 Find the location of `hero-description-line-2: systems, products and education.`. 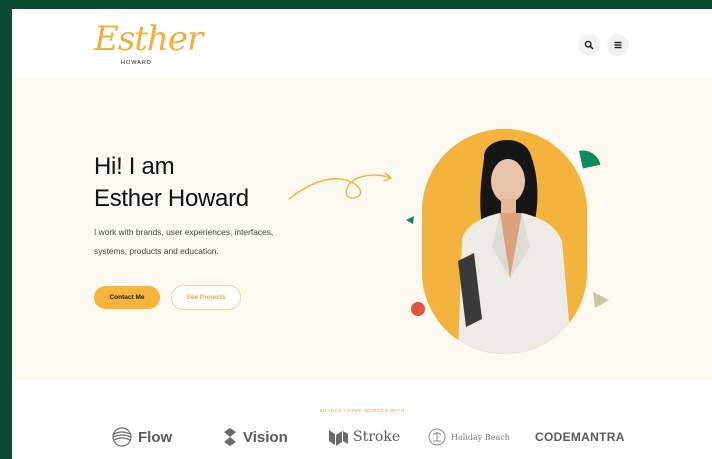

hero-description-line-2: systems, products and education. is located at coordinates (156, 251).